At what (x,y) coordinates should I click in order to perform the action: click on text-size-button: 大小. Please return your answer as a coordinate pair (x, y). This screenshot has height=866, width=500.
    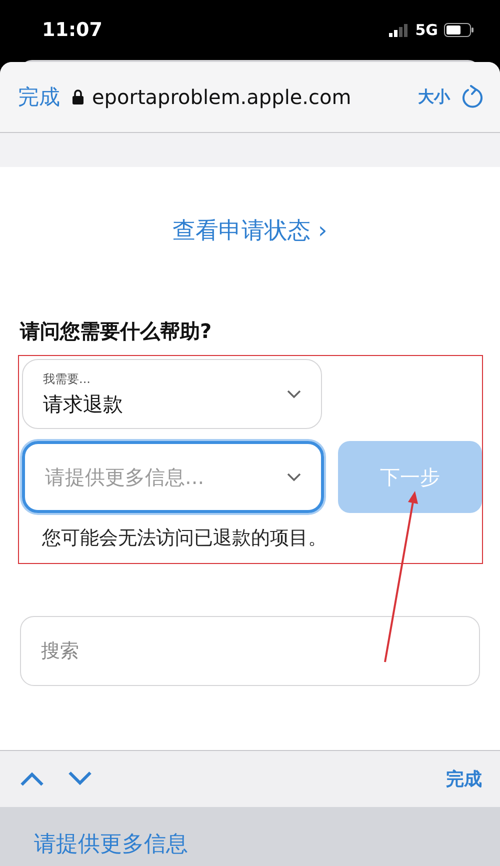
    Looking at the image, I should click on (434, 97).